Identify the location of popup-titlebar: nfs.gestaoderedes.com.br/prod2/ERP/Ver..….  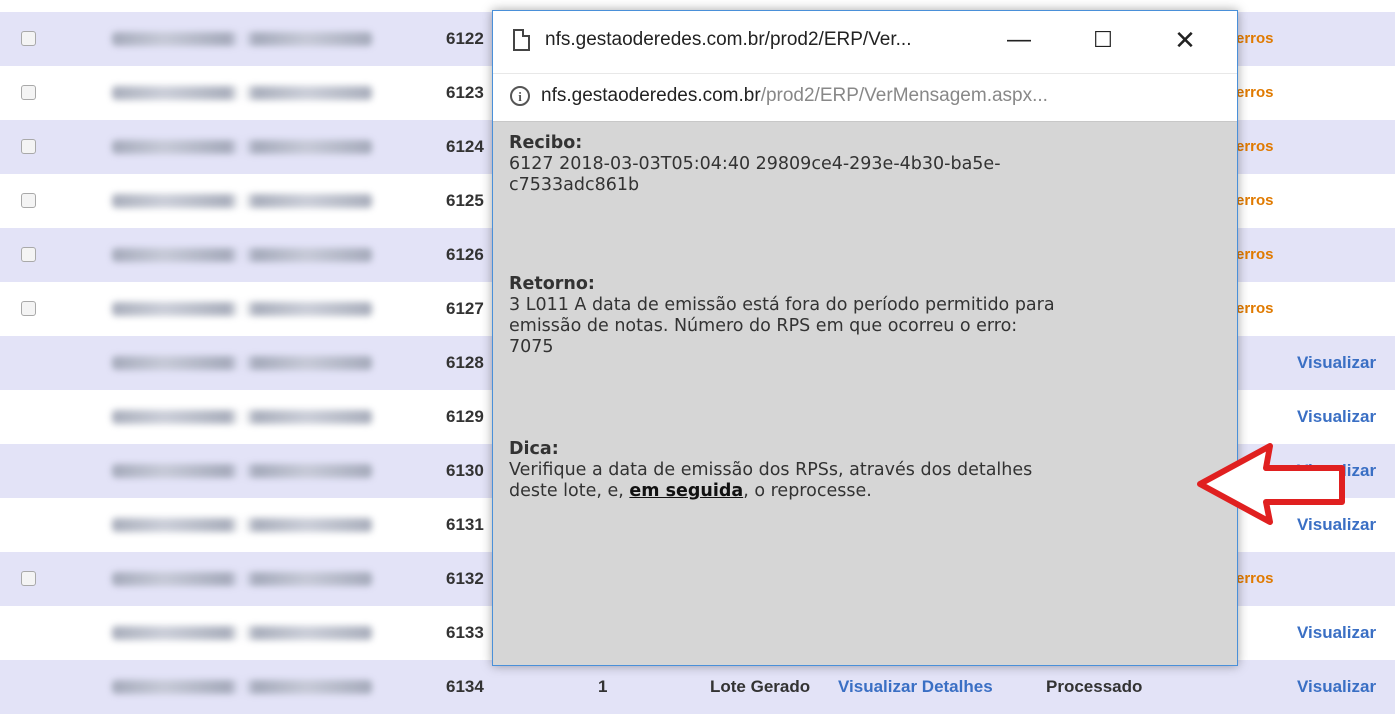
(865, 42).